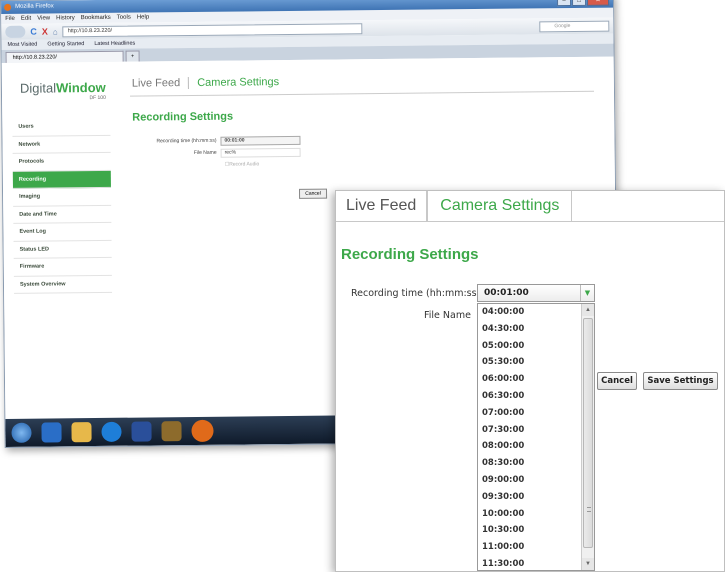  What do you see at coordinates (141, 431) in the screenshot?
I see `document-app-icon` at bounding box center [141, 431].